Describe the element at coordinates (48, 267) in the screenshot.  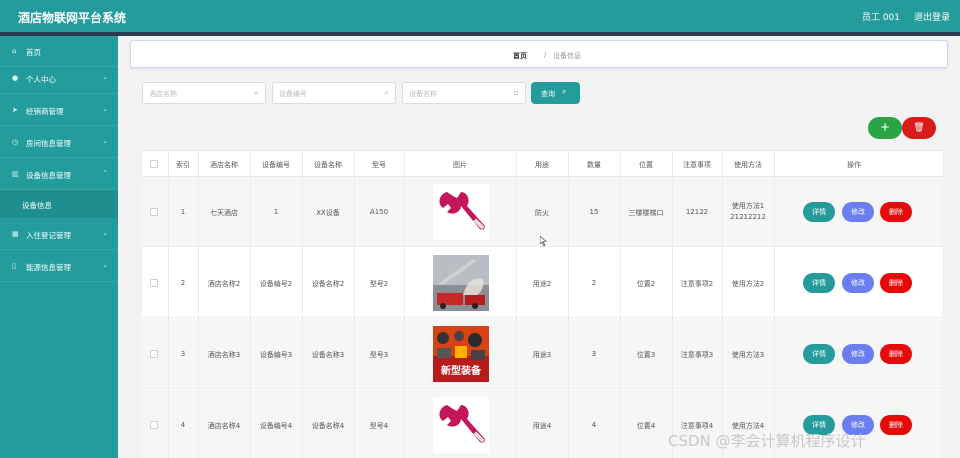
I see `sidebar-item-label: 能源信息管理` at that location.